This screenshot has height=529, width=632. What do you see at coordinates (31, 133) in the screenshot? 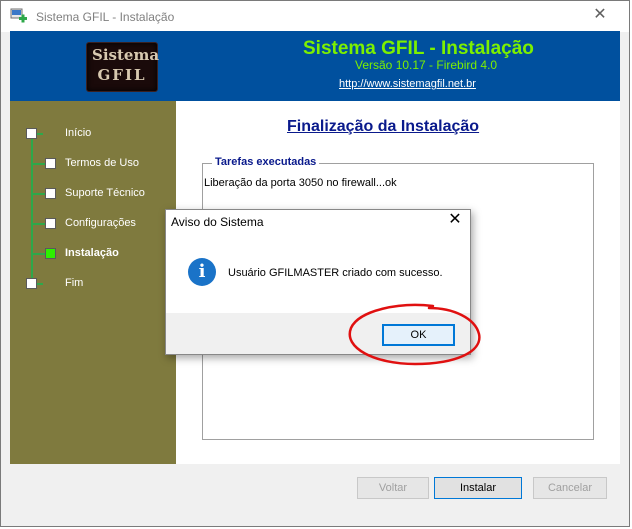
I see `step-marker-inicio` at bounding box center [31, 133].